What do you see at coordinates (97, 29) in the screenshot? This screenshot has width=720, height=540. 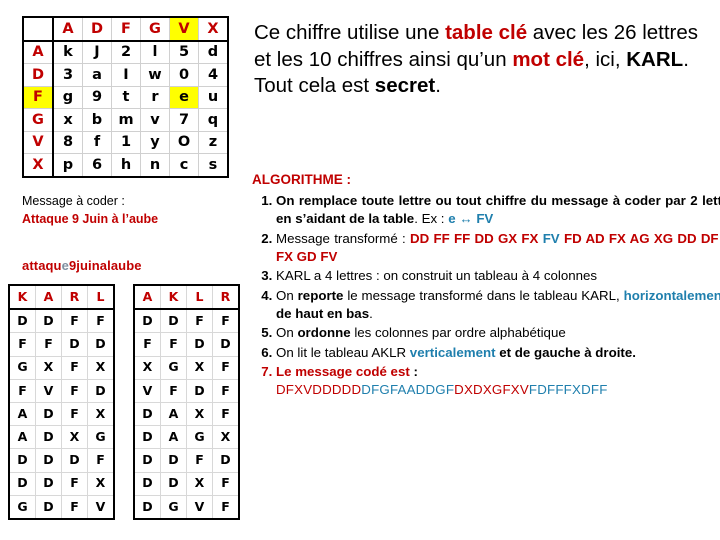 I see `key-col-header-1: D` at bounding box center [97, 29].